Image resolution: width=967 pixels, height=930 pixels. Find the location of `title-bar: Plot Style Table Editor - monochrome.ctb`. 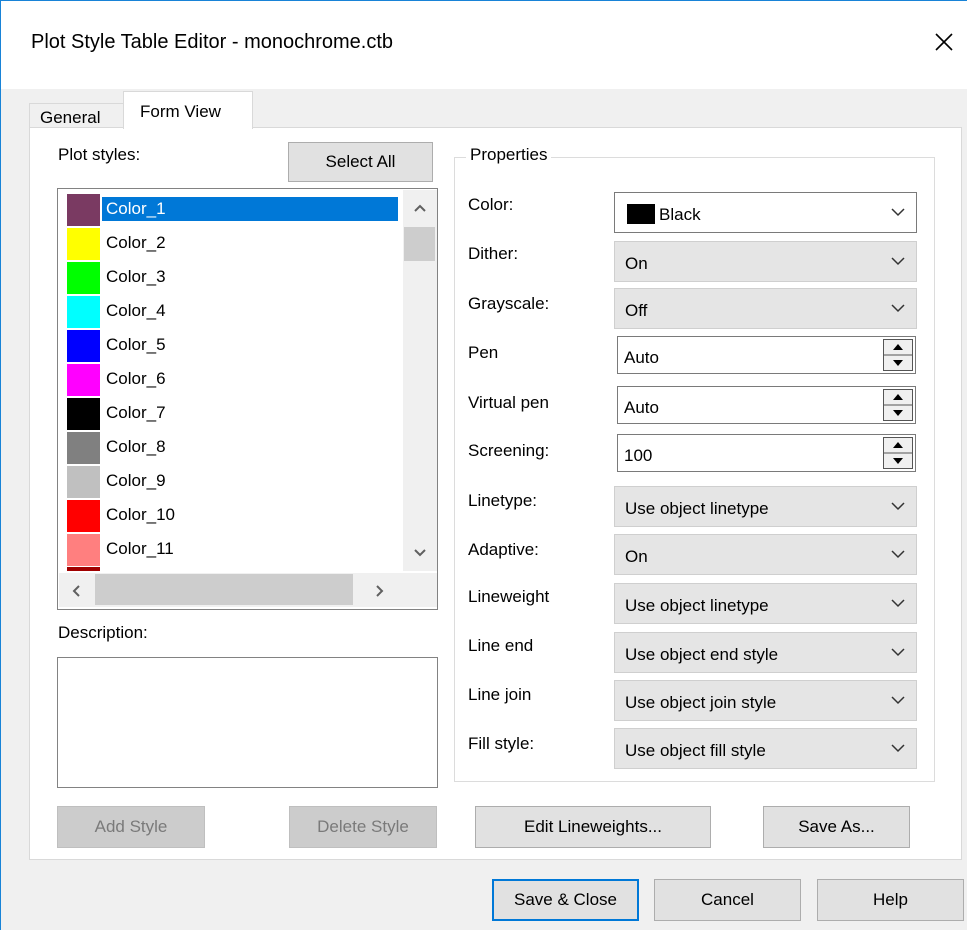

title-bar: Plot Style Table Editor - monochrome.ctb is located at coordinates (484, 45).